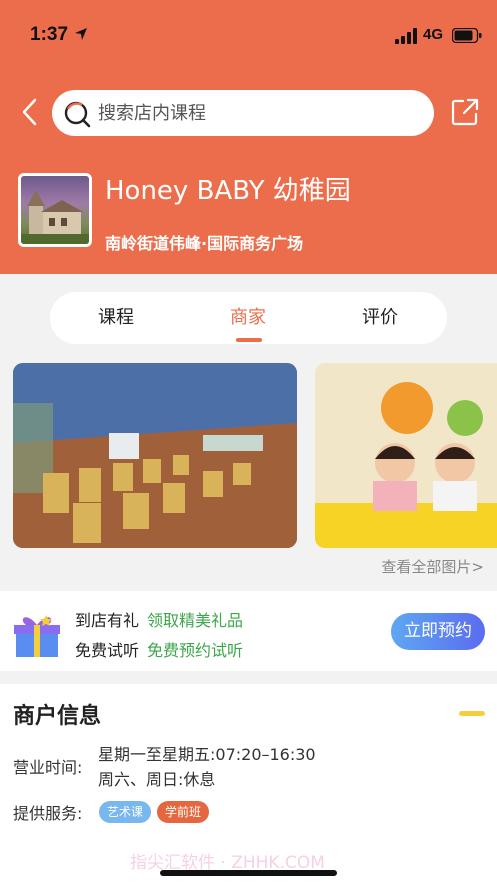 This screenshot has height=883, width=497. I want to click on service-tag: 学前班, so click(183, 812).